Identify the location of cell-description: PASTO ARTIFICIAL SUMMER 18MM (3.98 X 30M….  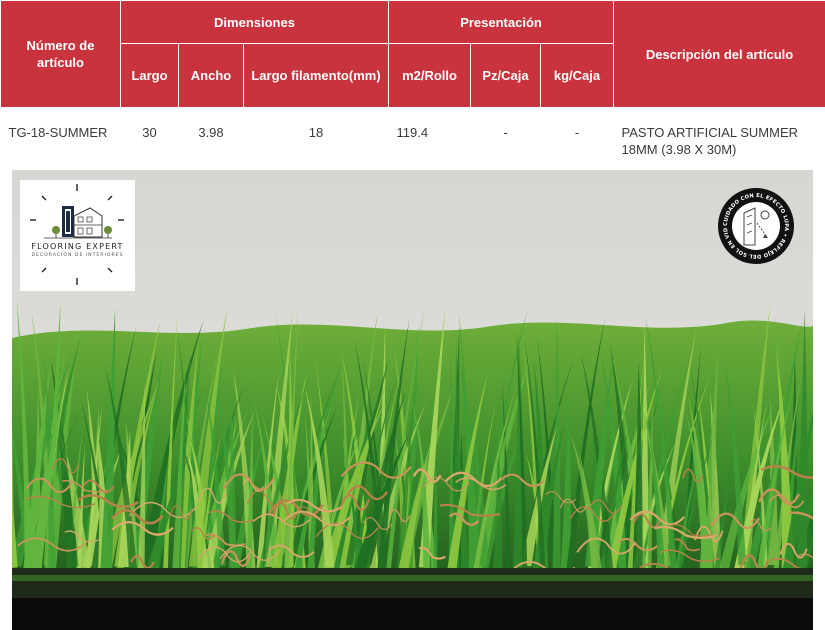
(719, 138).